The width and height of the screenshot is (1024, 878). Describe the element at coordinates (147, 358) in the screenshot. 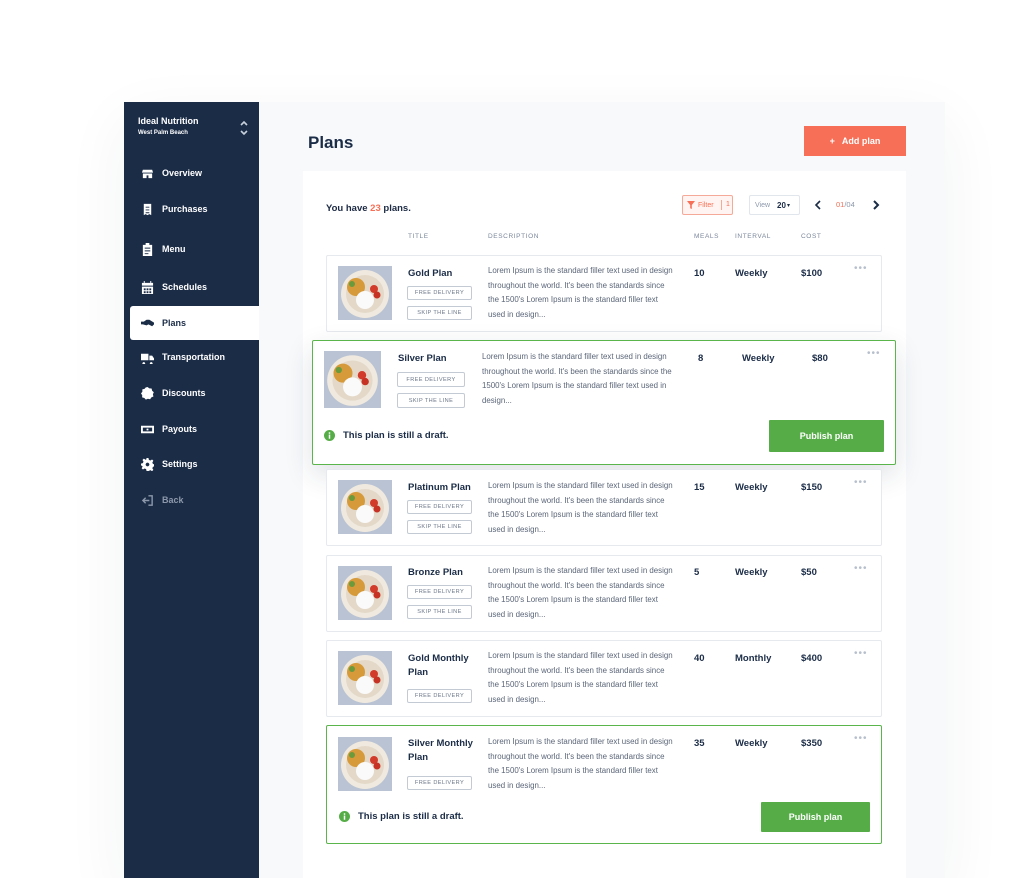

I see `truck-icon` at that location.